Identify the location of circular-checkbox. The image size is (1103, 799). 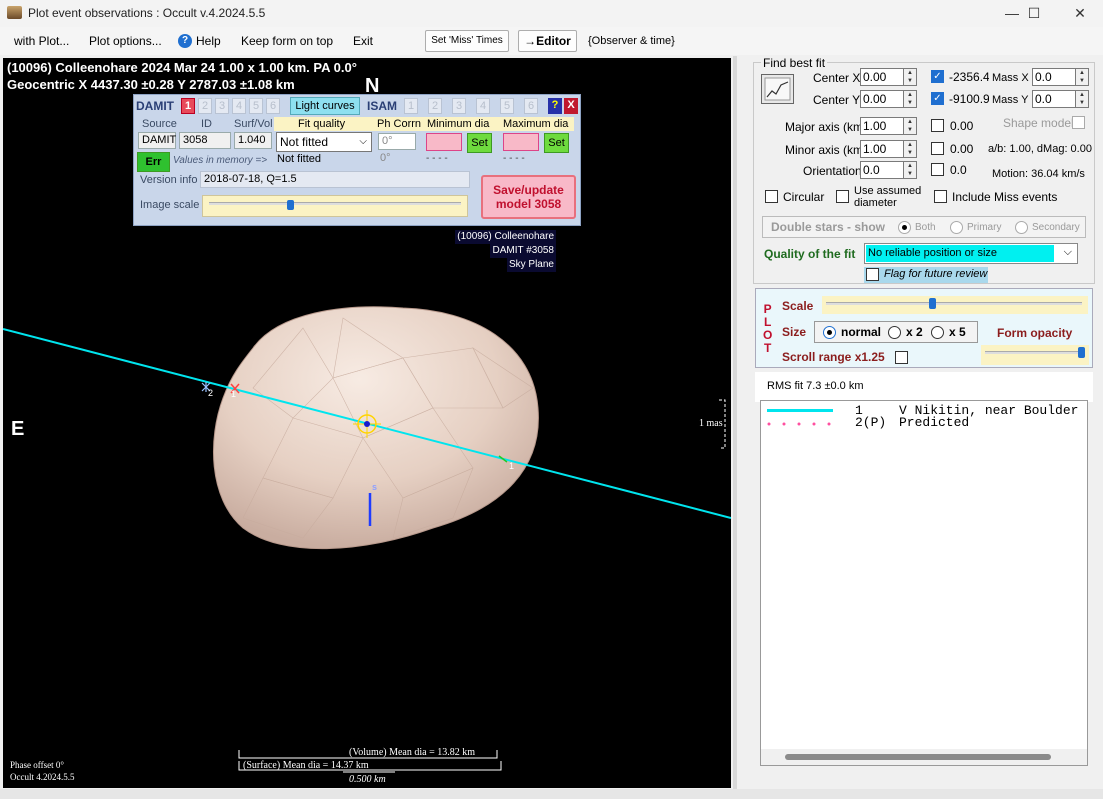
(771, 196).